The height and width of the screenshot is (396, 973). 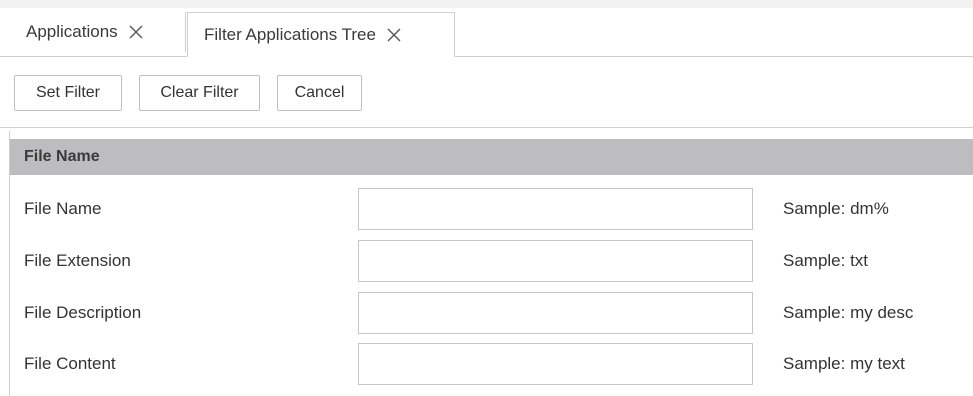 I want to click on tab-applications: Applications, so click(x=100, y=32).